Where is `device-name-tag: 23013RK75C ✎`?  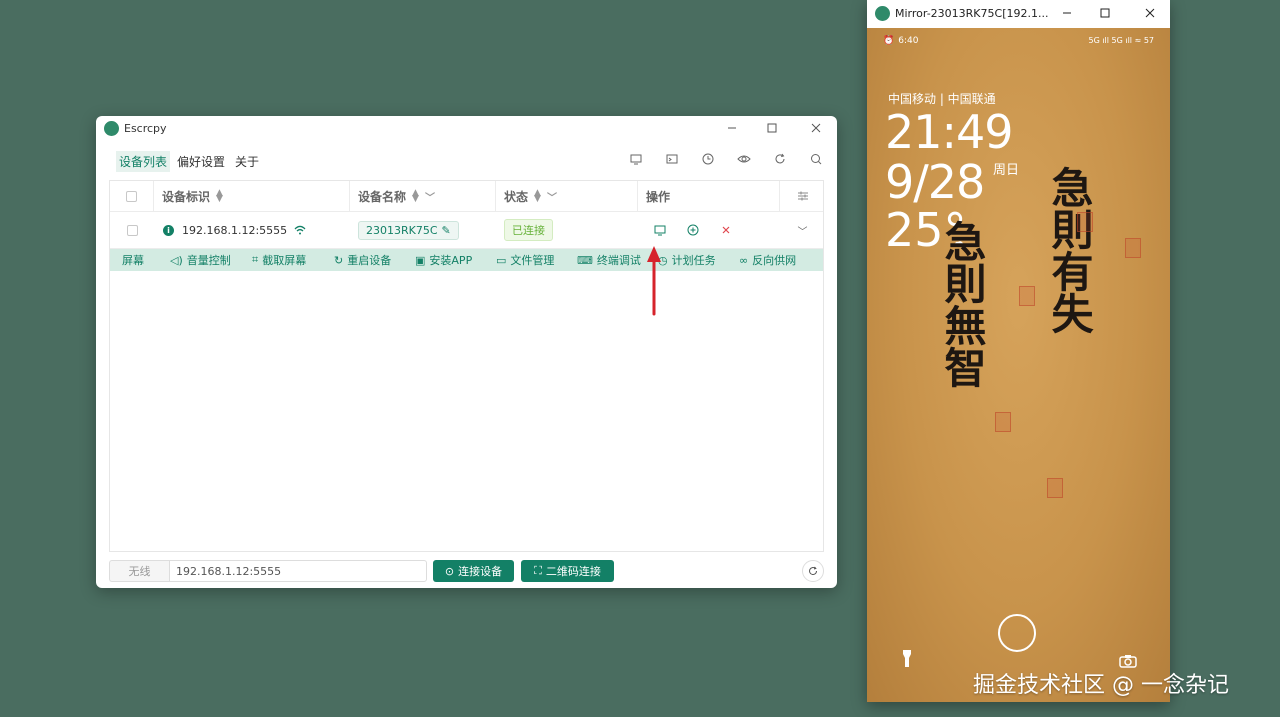 device-name-tag: 23013RK75C ✎ is located at coordinates (408, 230).